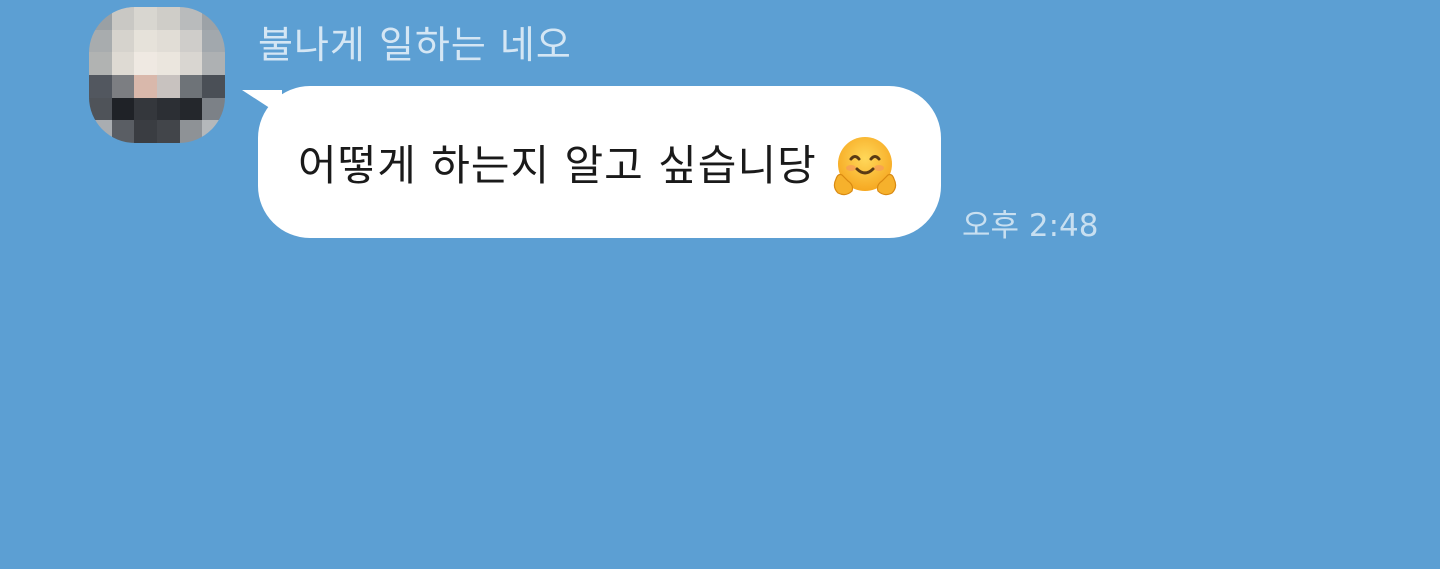 This screenshot has width=1440, height=569. What do you see at coordinates (157, 75) in the screenshot?
I see `sender-avatar` at bounding box center [157, 75].